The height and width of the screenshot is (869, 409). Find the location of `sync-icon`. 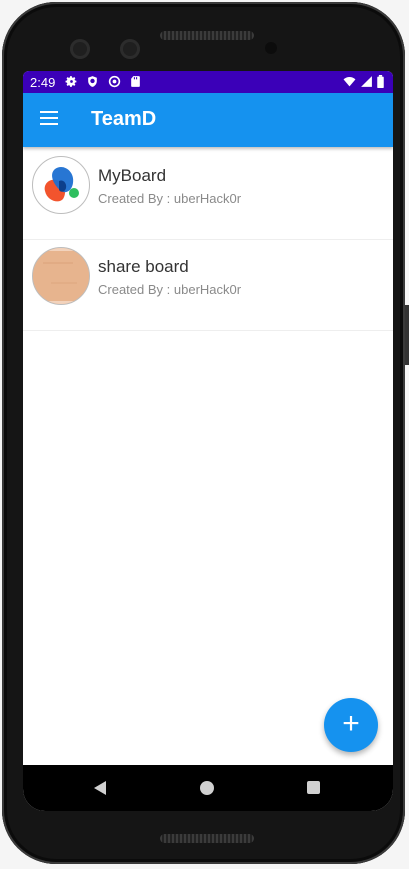

sync-icon is located at coordinates (114, 81).